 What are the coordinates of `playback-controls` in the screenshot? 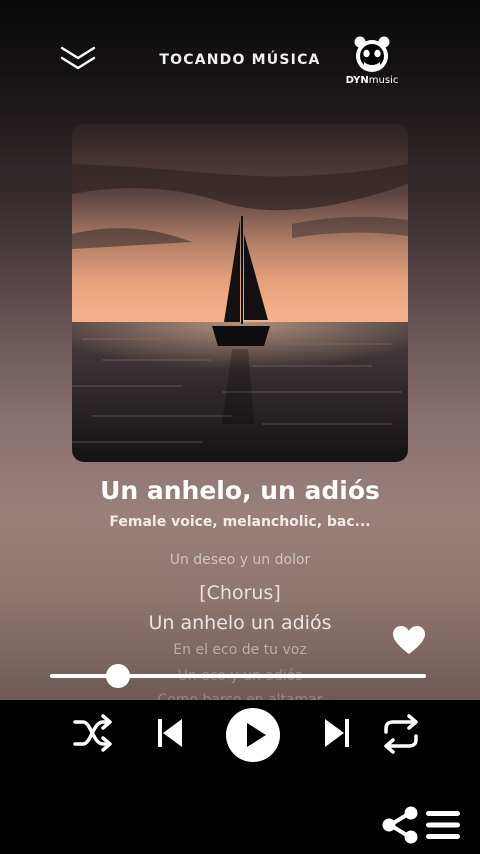 It's located at (240, 735).